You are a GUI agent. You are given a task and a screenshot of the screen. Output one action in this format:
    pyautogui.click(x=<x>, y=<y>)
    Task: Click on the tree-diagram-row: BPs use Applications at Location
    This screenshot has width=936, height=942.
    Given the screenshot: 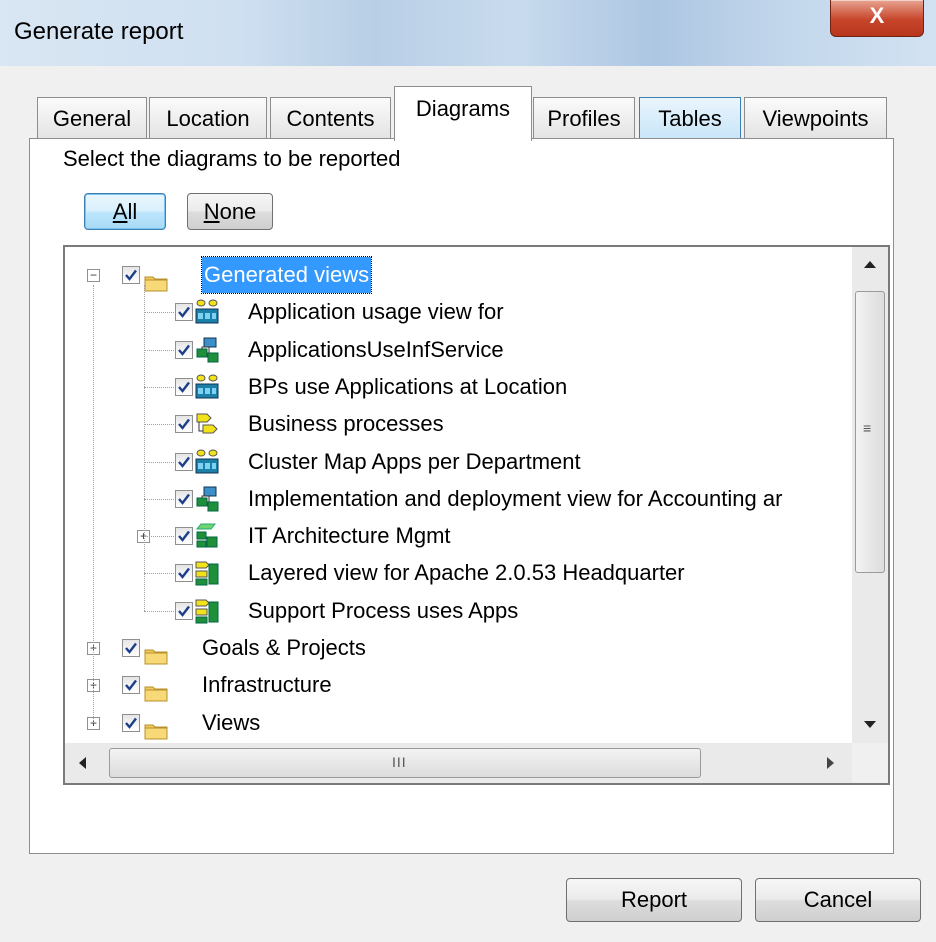 What is the action you would take?
    pyautogui.click(x=458, y=387)
    